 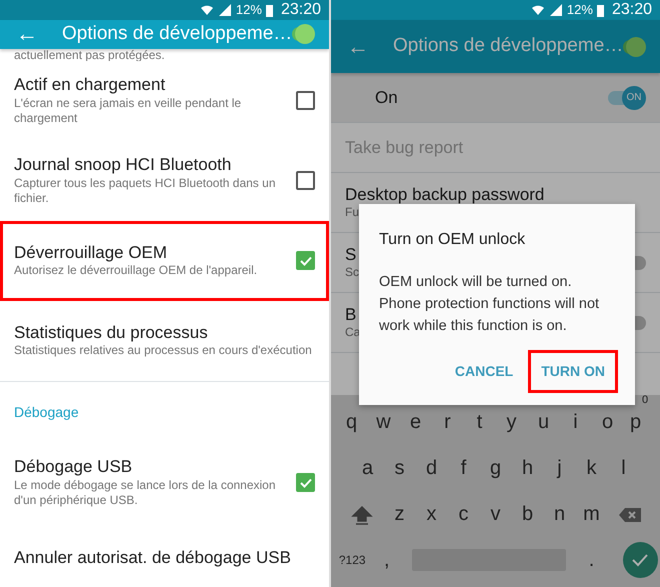 I want to click on backspace-icon, so click(x=630, y=514).